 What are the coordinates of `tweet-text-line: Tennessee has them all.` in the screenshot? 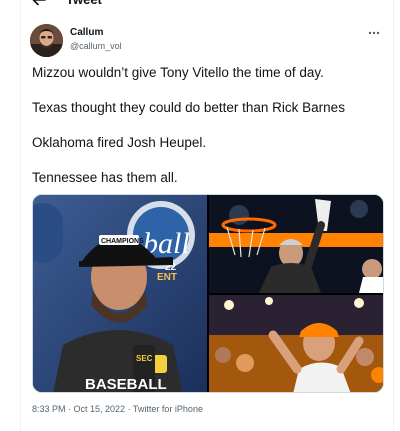 It's located at (105, 177).